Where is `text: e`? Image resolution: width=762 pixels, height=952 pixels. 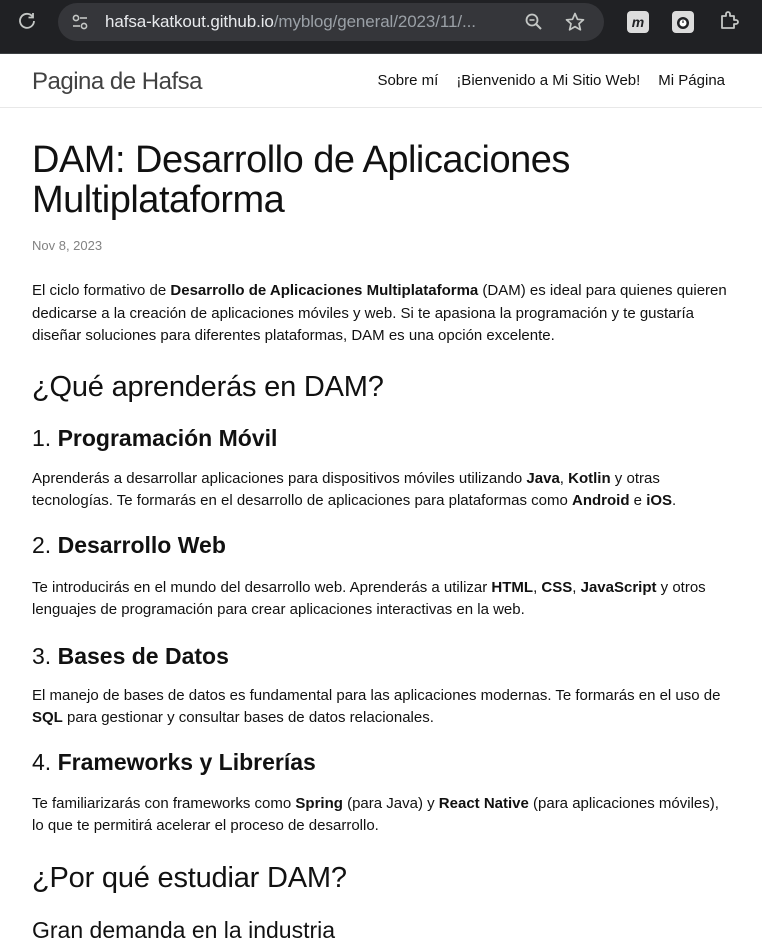 text: e is located at coordinates (638, 500).